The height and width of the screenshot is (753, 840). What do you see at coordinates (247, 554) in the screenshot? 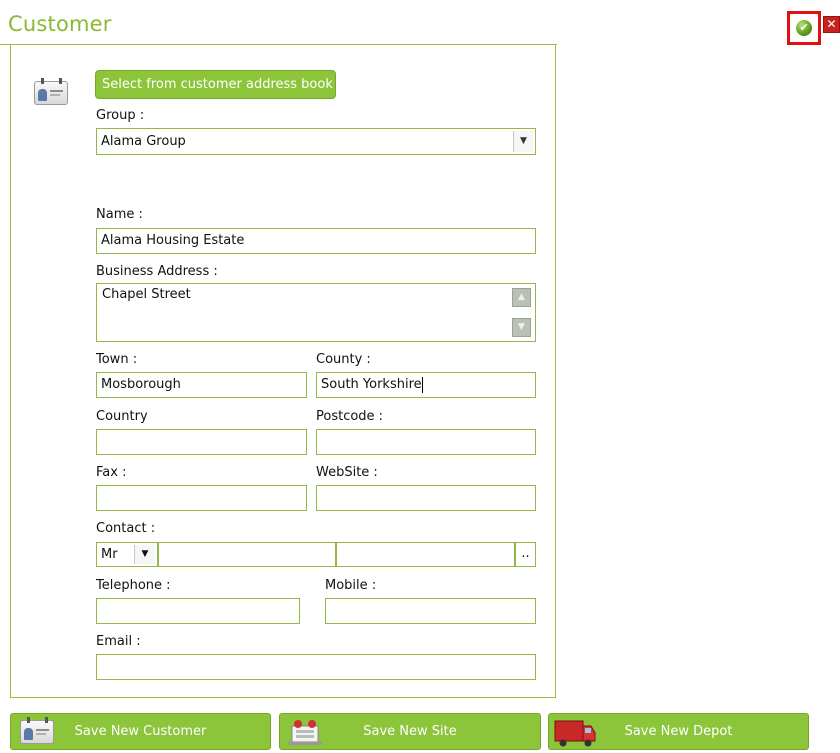
I see `contact-first-name-field` at bounding box center [247, 554].